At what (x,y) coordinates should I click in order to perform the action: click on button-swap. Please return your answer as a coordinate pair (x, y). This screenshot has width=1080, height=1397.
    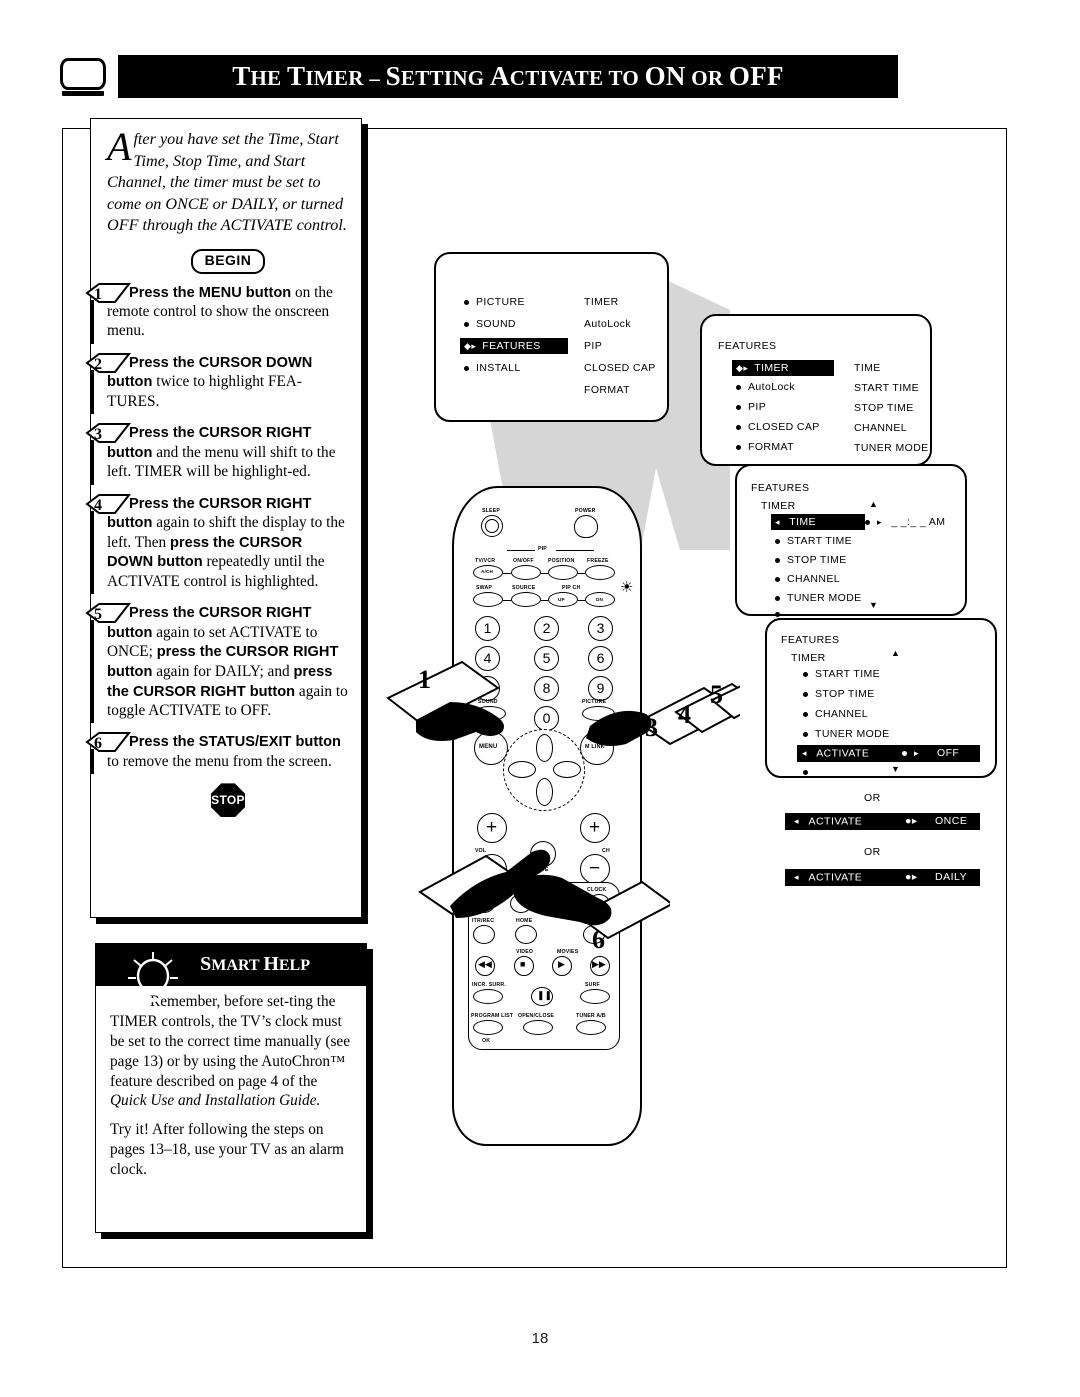
    Looking at the image, I should click on (488, 599).